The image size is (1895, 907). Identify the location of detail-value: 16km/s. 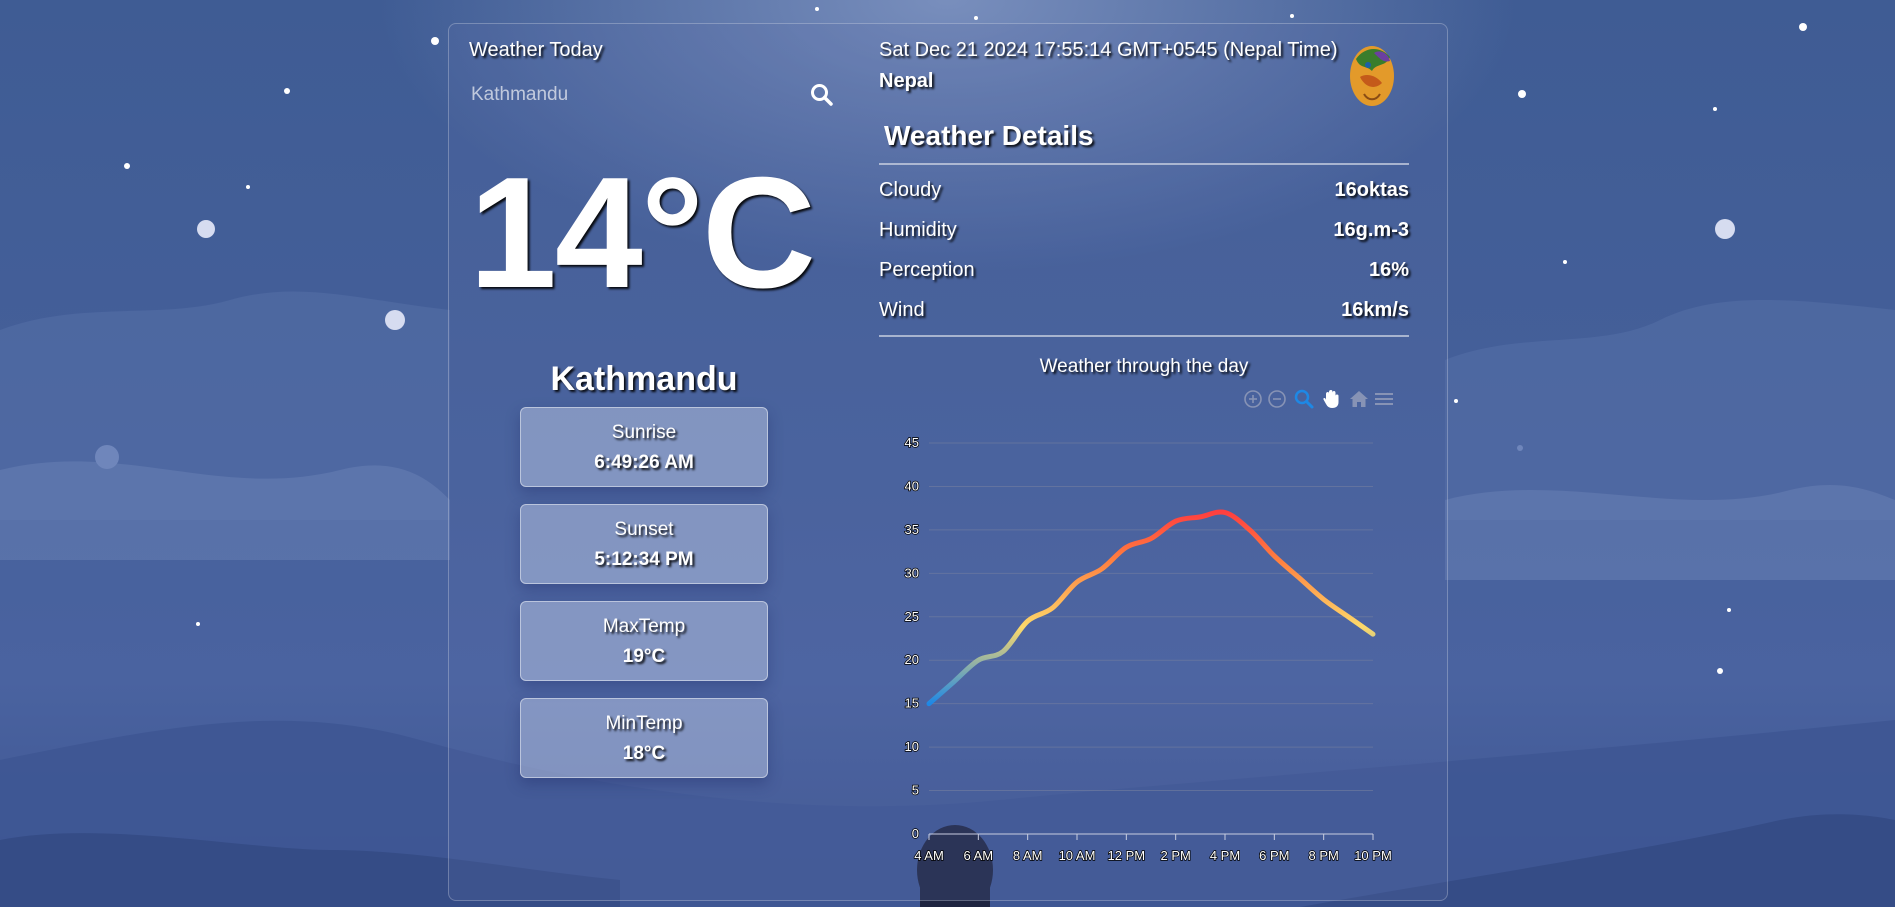
(1375, 310).